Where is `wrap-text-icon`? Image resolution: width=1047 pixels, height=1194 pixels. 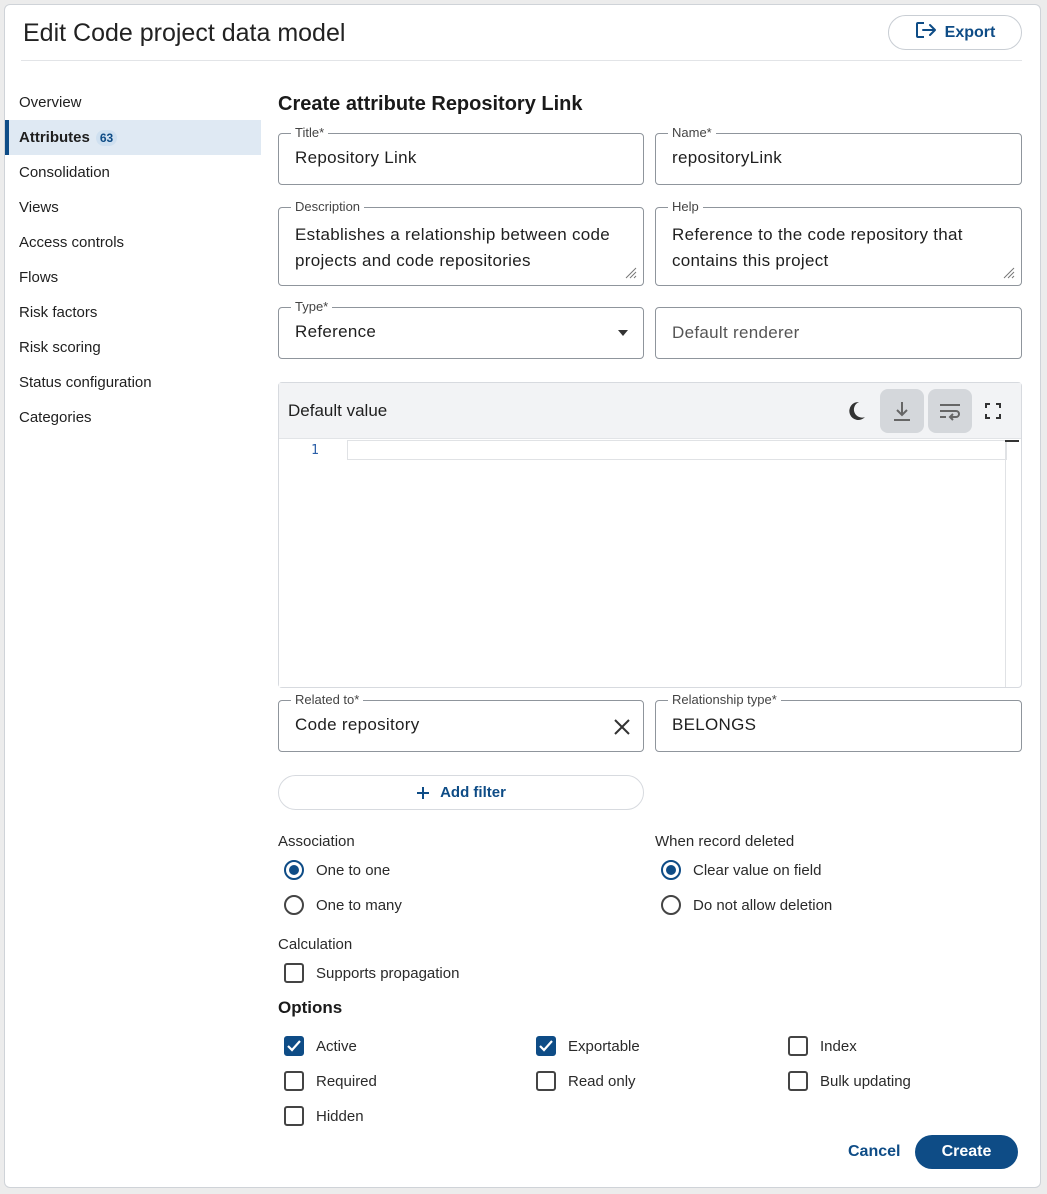
wrap-text-icon is located at coordinates (950, 412).